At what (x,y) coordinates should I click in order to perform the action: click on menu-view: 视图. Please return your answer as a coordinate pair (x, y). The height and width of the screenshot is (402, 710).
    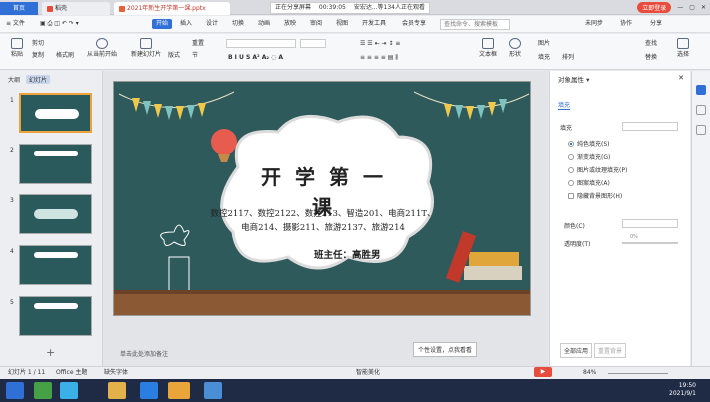
    Looking at the image, I should click on (342, 24).